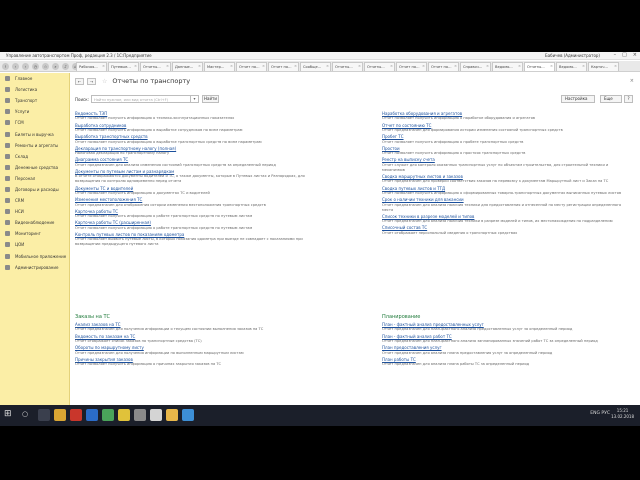 The height and width of the screenshot is (480, 640). I want to click on windows-start-icon: ⊞, so click(8, 414).